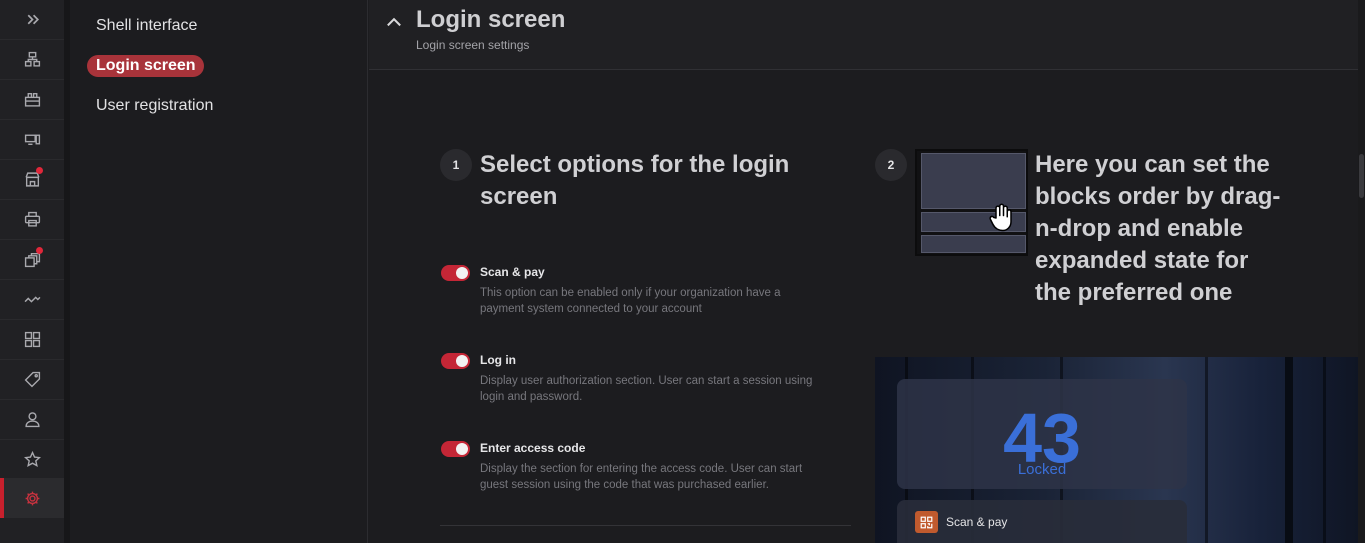 The width and height of the screenshot is (1365, 543). Describe the element at coordinates (591, 309) in the screenshot. I see `option-description-line: payment system connected to your account` at that location.